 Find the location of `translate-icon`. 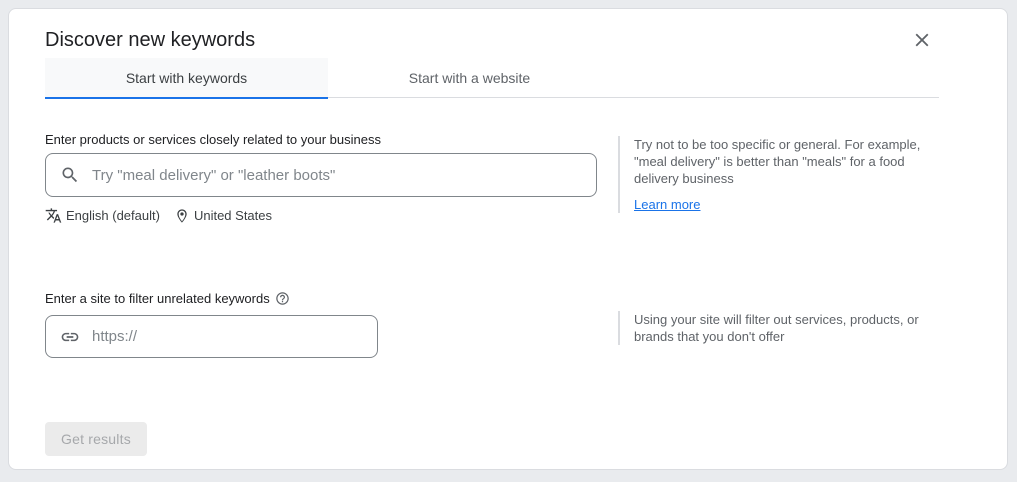

translate-icon is located at coordinates (53, 215).